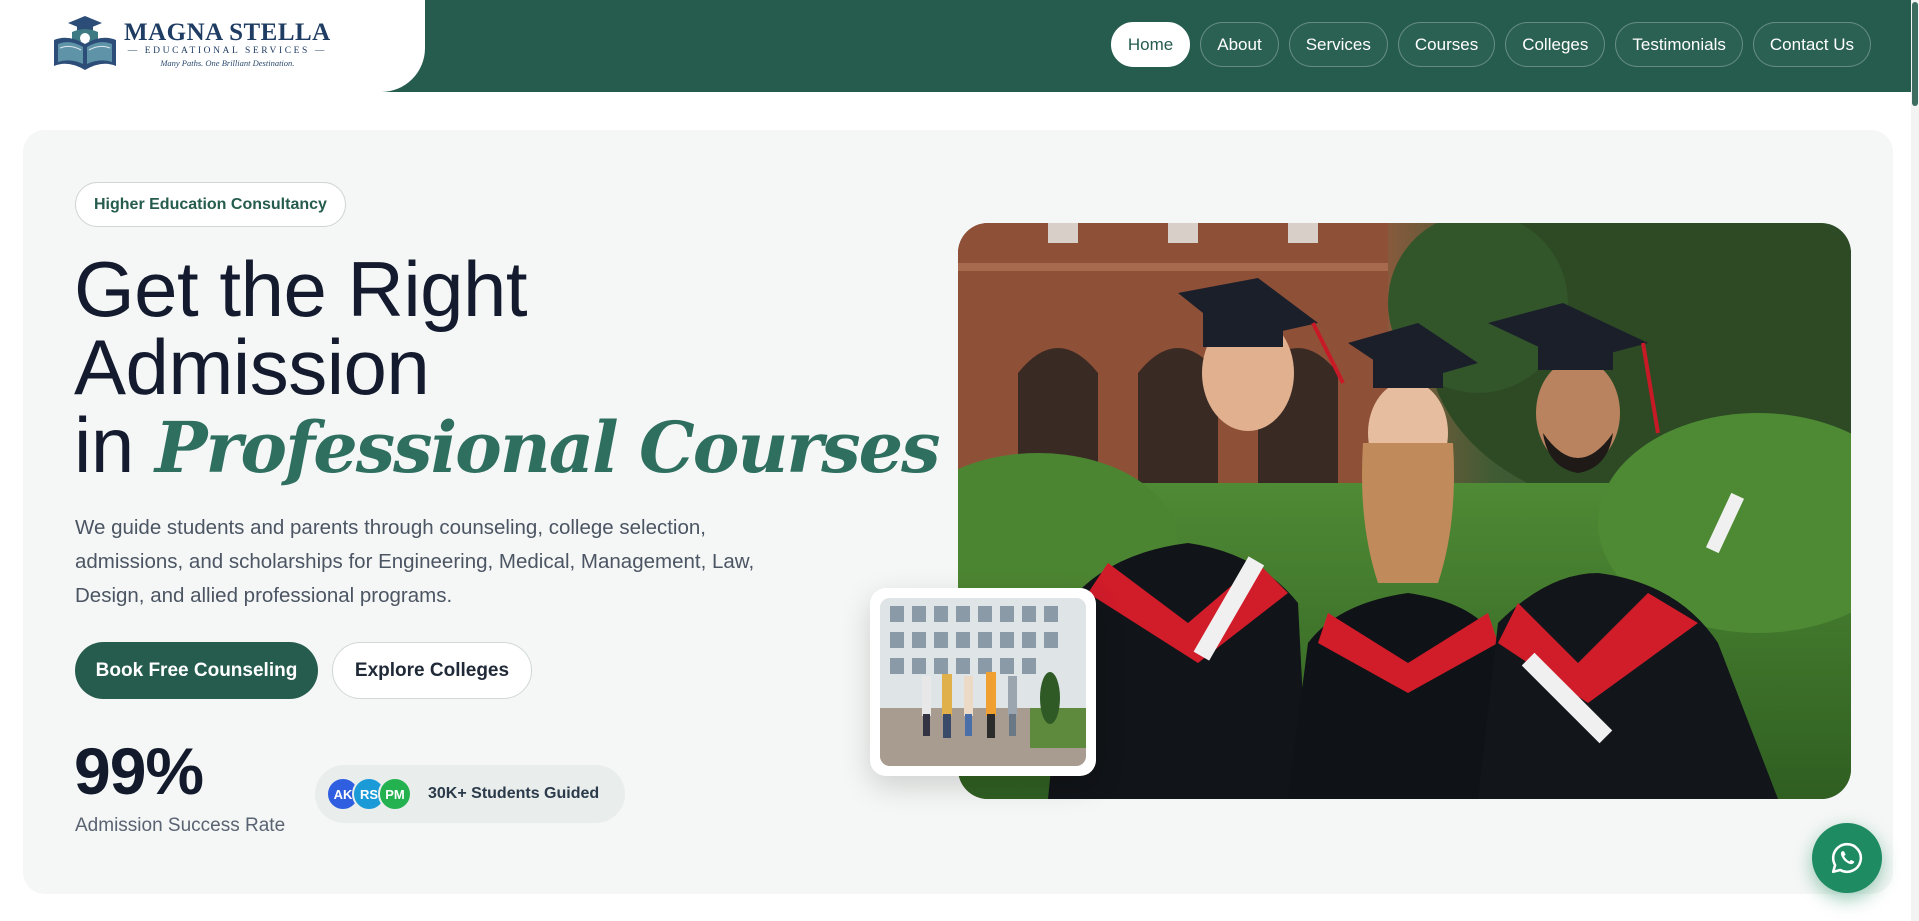 The height and width of the screenshot is (921, 1919). Describe the element at coordinates (1338, 44) in the screenshot. I see `nav-item-services: Services` at that location.